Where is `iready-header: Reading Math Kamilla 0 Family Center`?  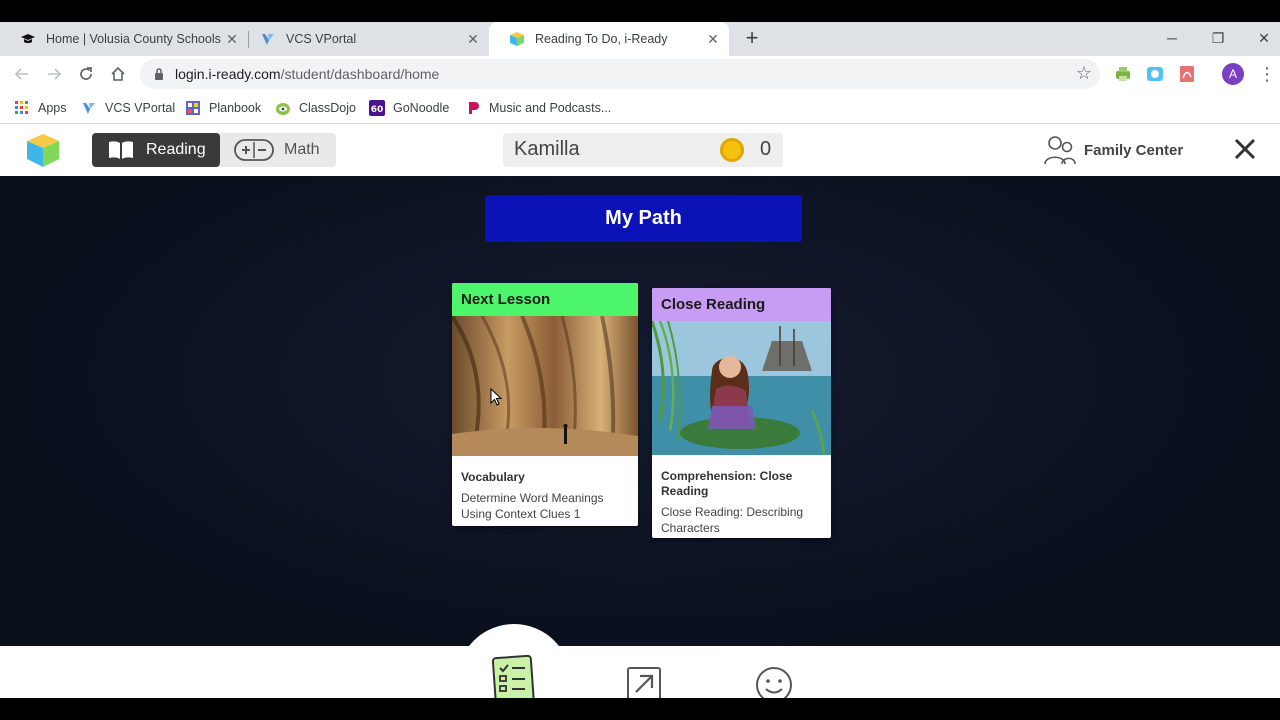
iready-header: Reading Math Kamilla 0 Family Center is located at coordinates (640, 150).